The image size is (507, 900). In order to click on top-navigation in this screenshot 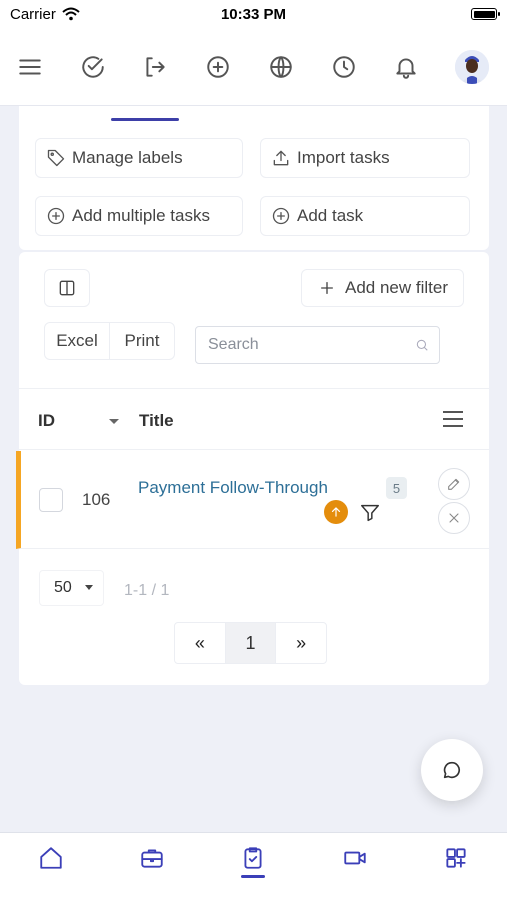, I will do `click(253, 67)`.